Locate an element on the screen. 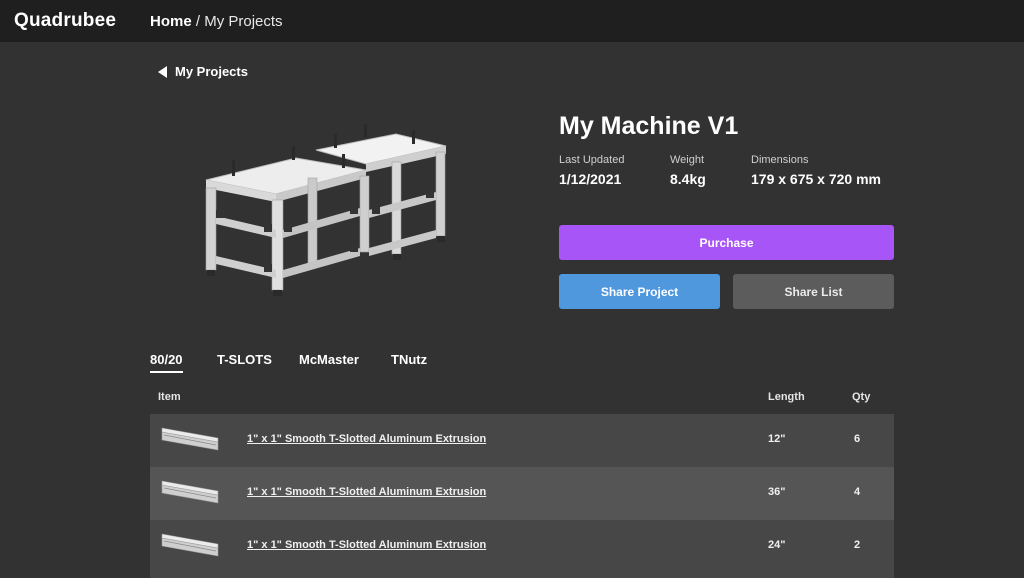 This screenshot has width=1024, height=578. purchase-button: Purchase is located at coordinates (726, 242).